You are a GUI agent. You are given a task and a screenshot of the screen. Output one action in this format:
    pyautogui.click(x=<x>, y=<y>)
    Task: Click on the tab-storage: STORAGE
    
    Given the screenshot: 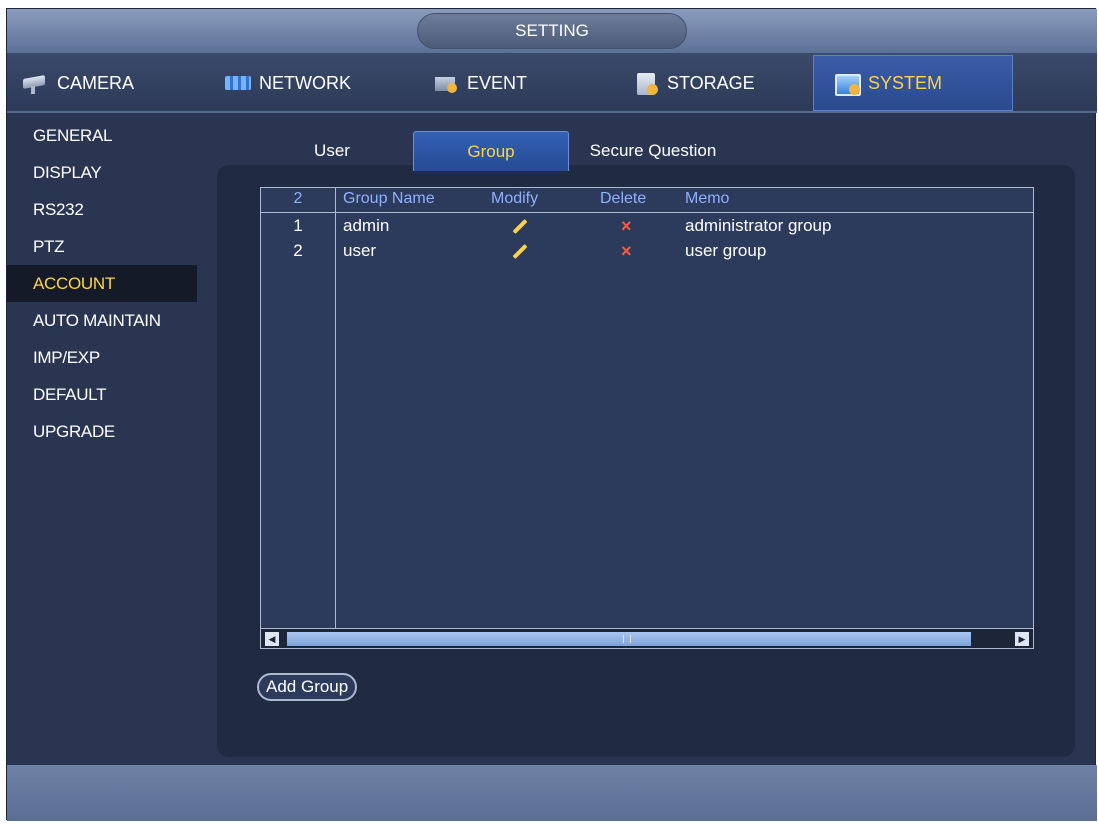 What is the action you would take?
    pyautogui.click(x=716, y=83)
    